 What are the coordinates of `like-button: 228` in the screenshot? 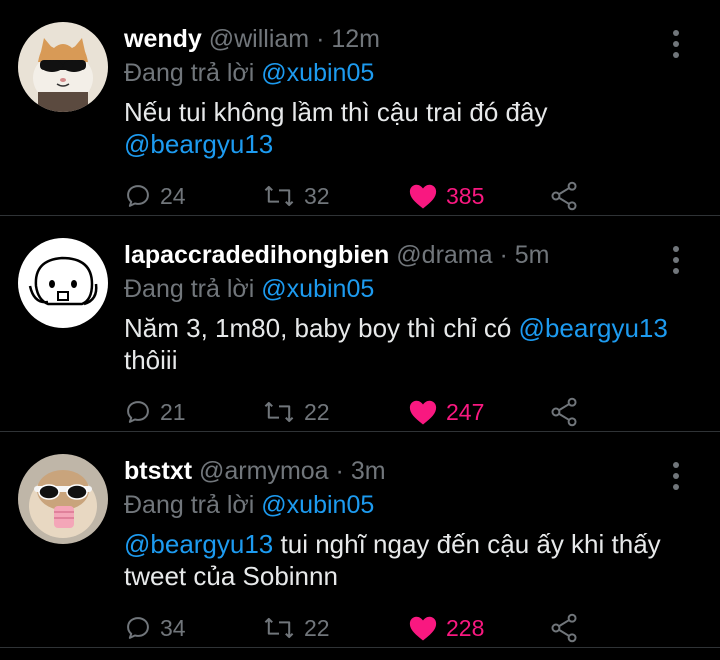 It's located at (446, 628).